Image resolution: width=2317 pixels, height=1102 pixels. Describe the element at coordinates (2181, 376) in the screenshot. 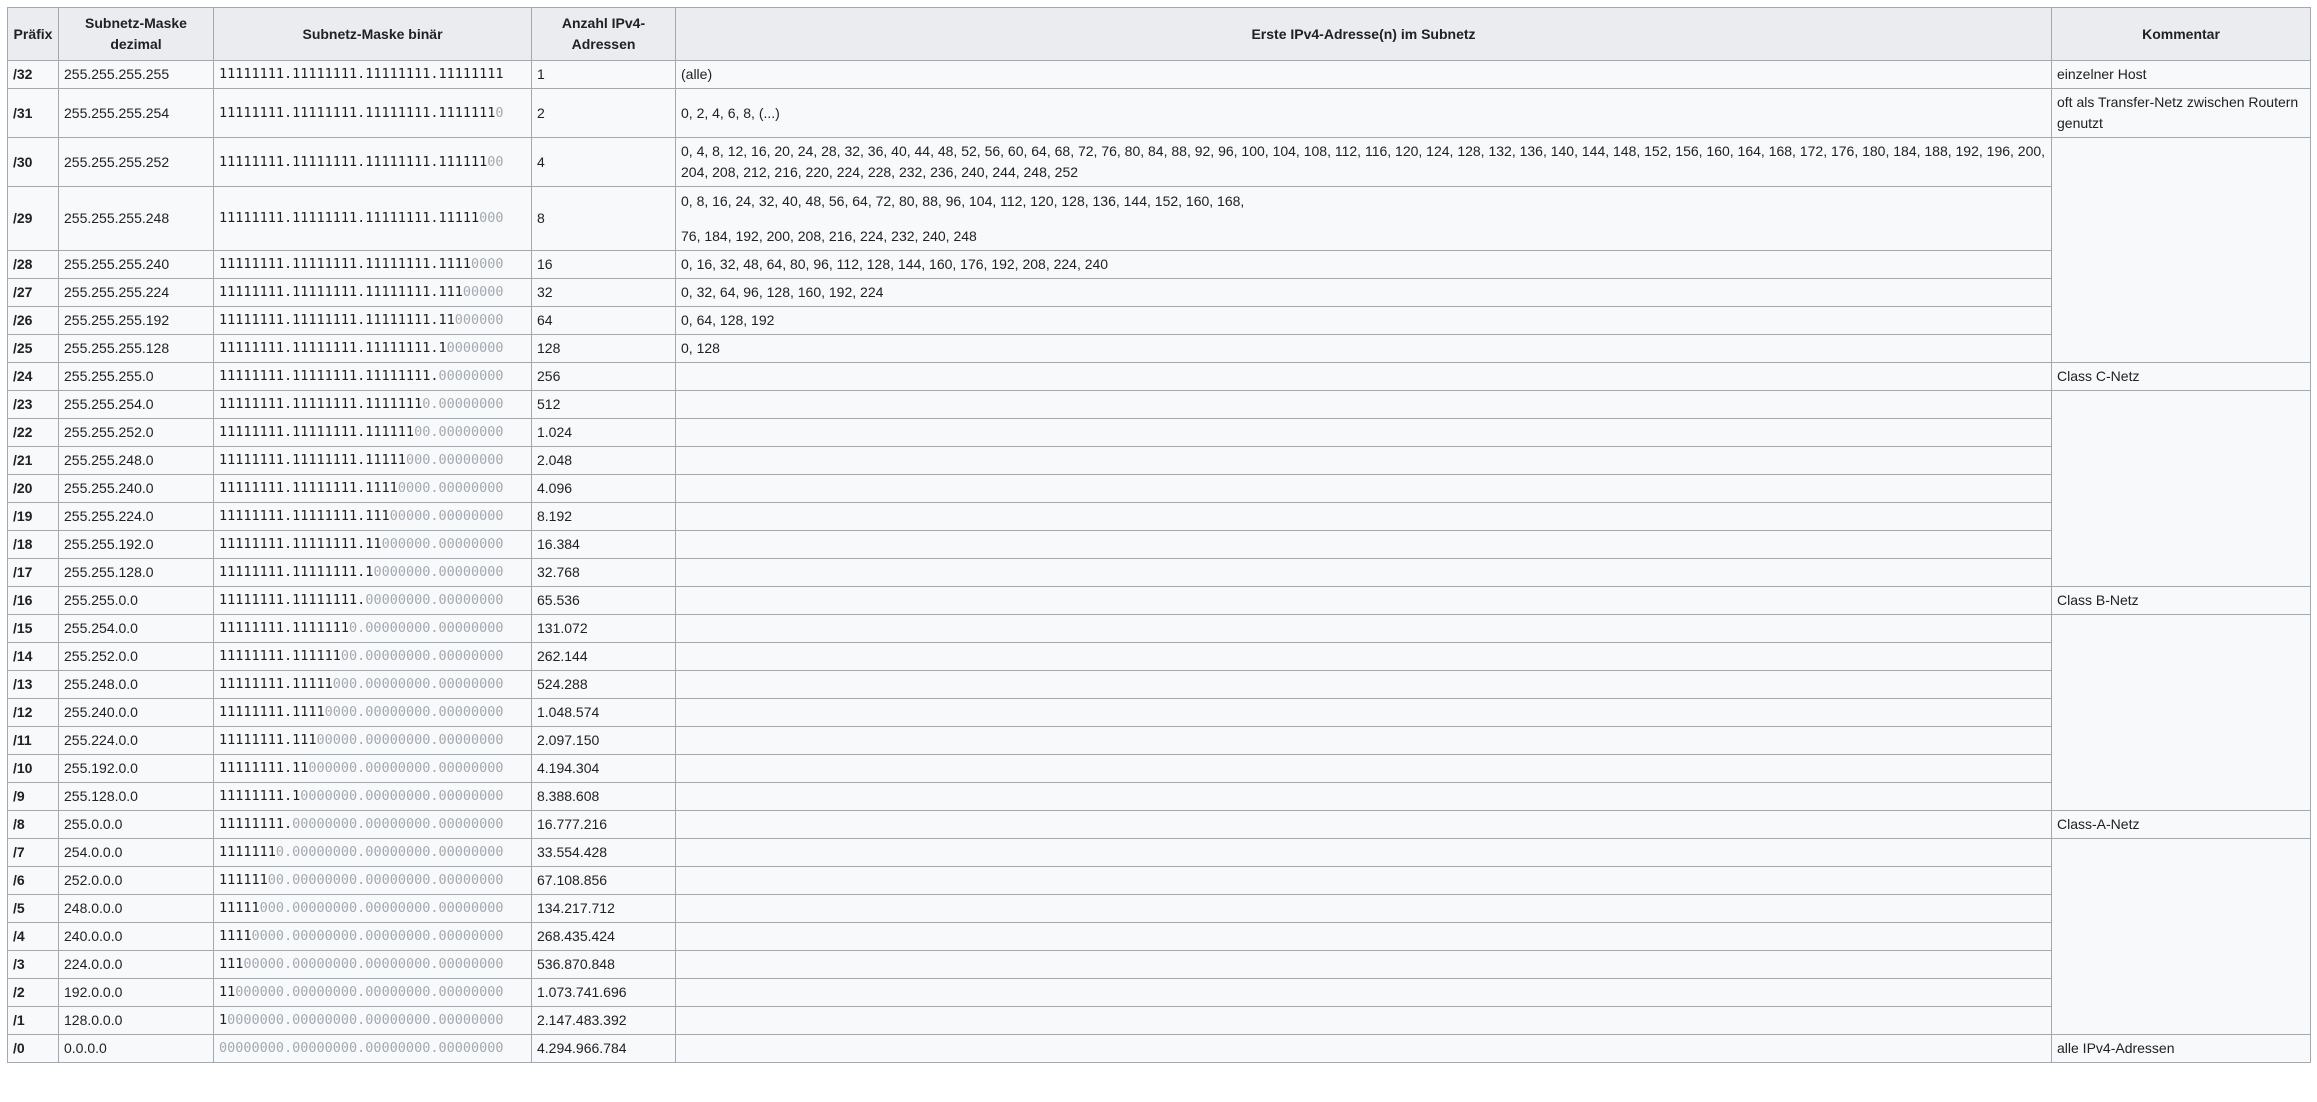

I see `comment-cell: Class C-Netz` at that location.